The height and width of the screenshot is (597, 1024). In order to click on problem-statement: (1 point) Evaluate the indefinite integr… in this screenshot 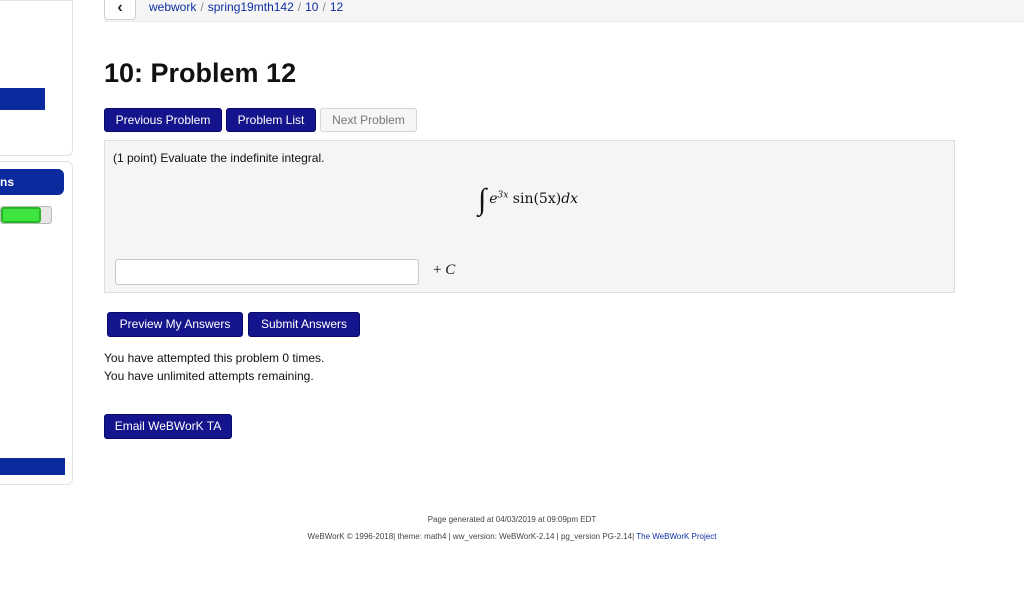, I will do `click(219, 158)`.